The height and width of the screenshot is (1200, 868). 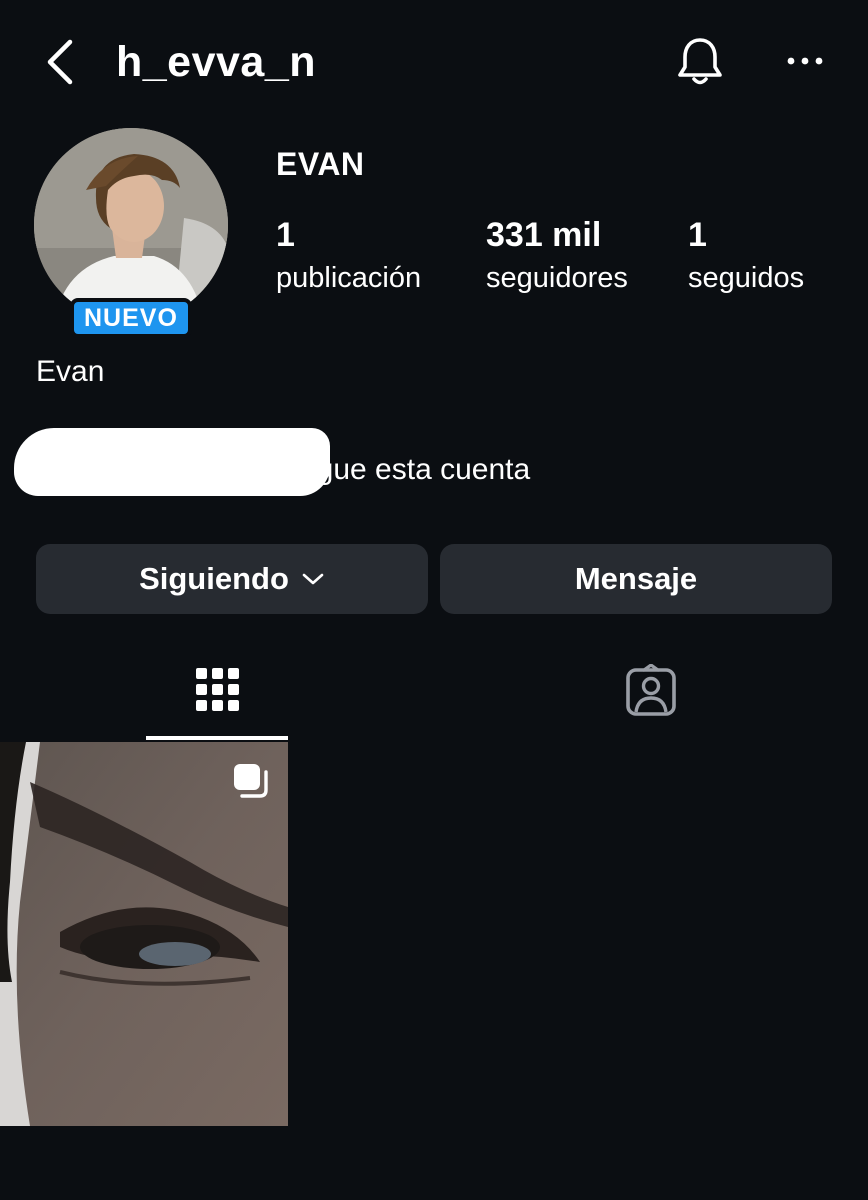 I want to click on more-options-icon, so click(x=805, y=61).